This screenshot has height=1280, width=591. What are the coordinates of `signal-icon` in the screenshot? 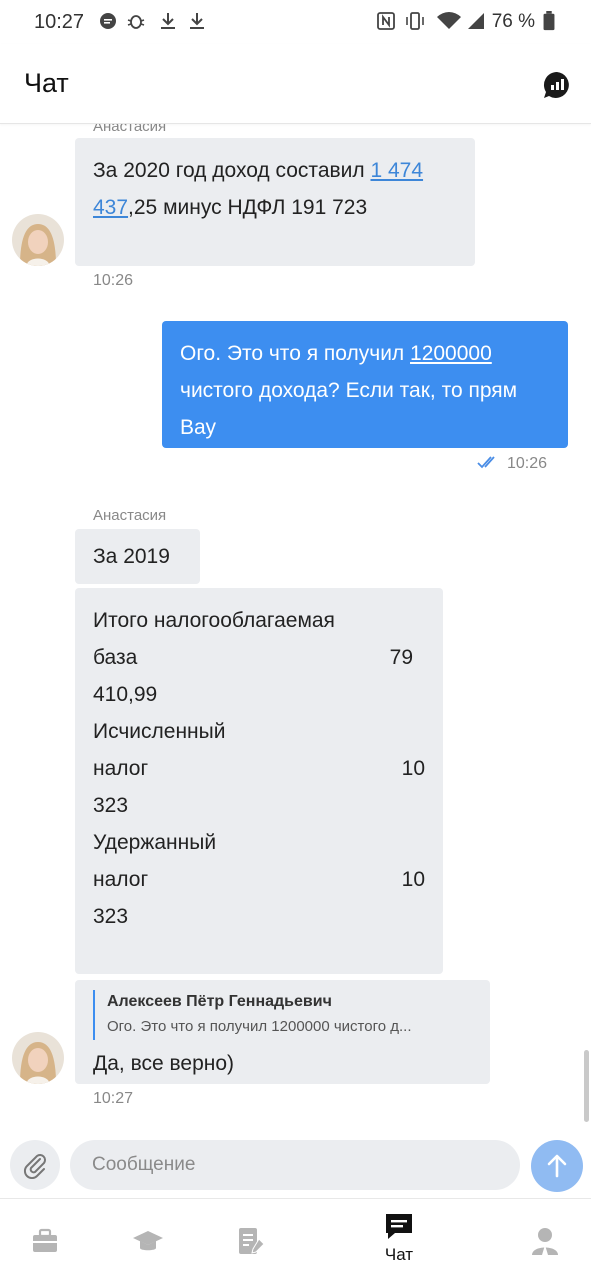 It's located at (476, 21).